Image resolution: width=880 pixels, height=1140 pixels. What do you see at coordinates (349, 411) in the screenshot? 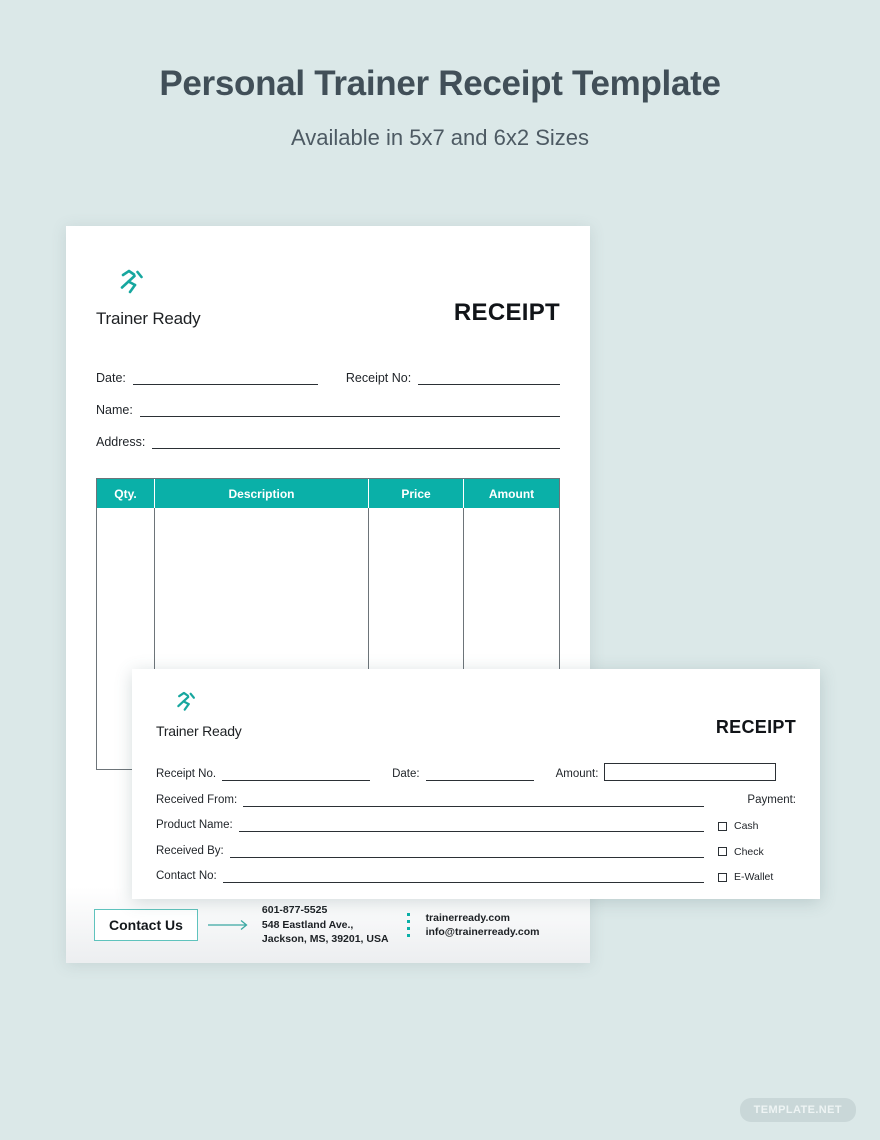
I see `name-input` at bounding box center [349, 411].